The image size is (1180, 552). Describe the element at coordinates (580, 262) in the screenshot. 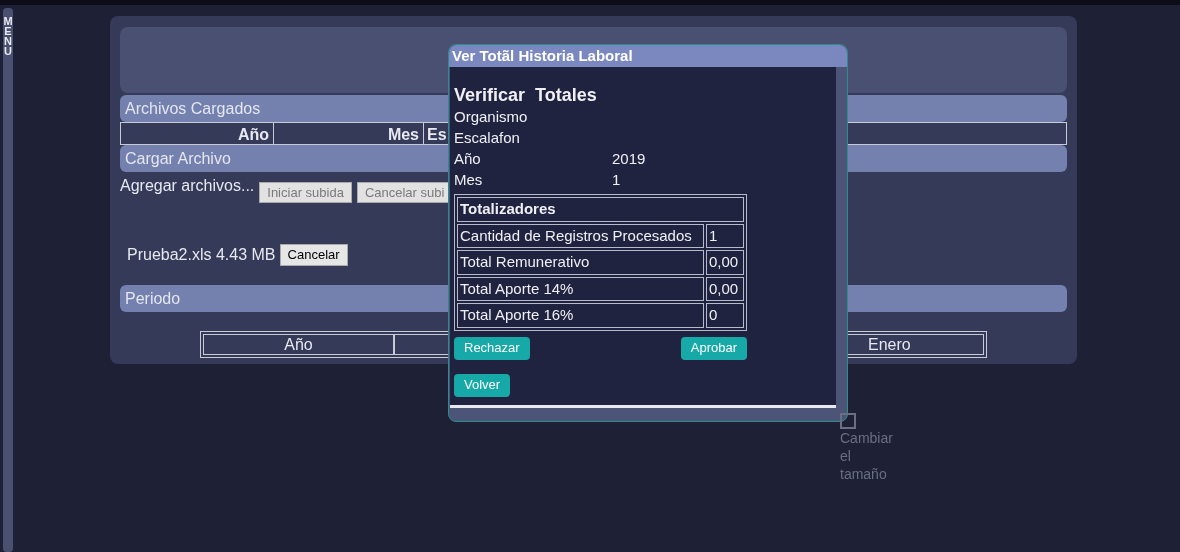

I see `table-cell: Total Remunerativo` at that location.